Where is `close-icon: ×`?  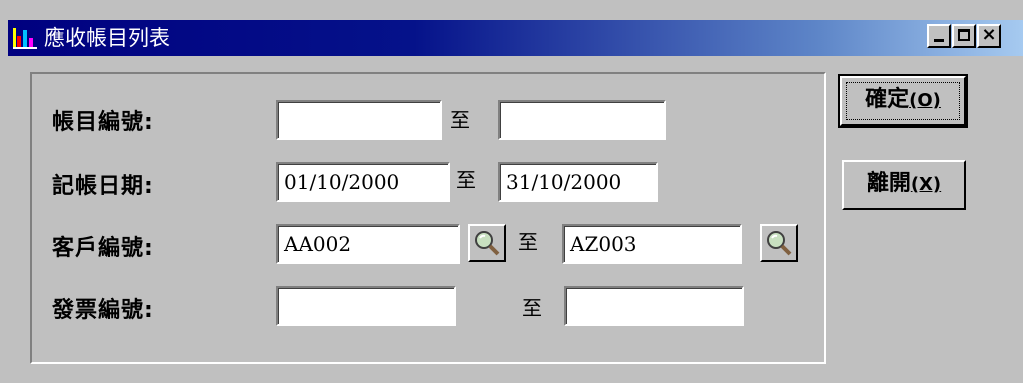 close-icon: × is located at coordinates (989, 34).